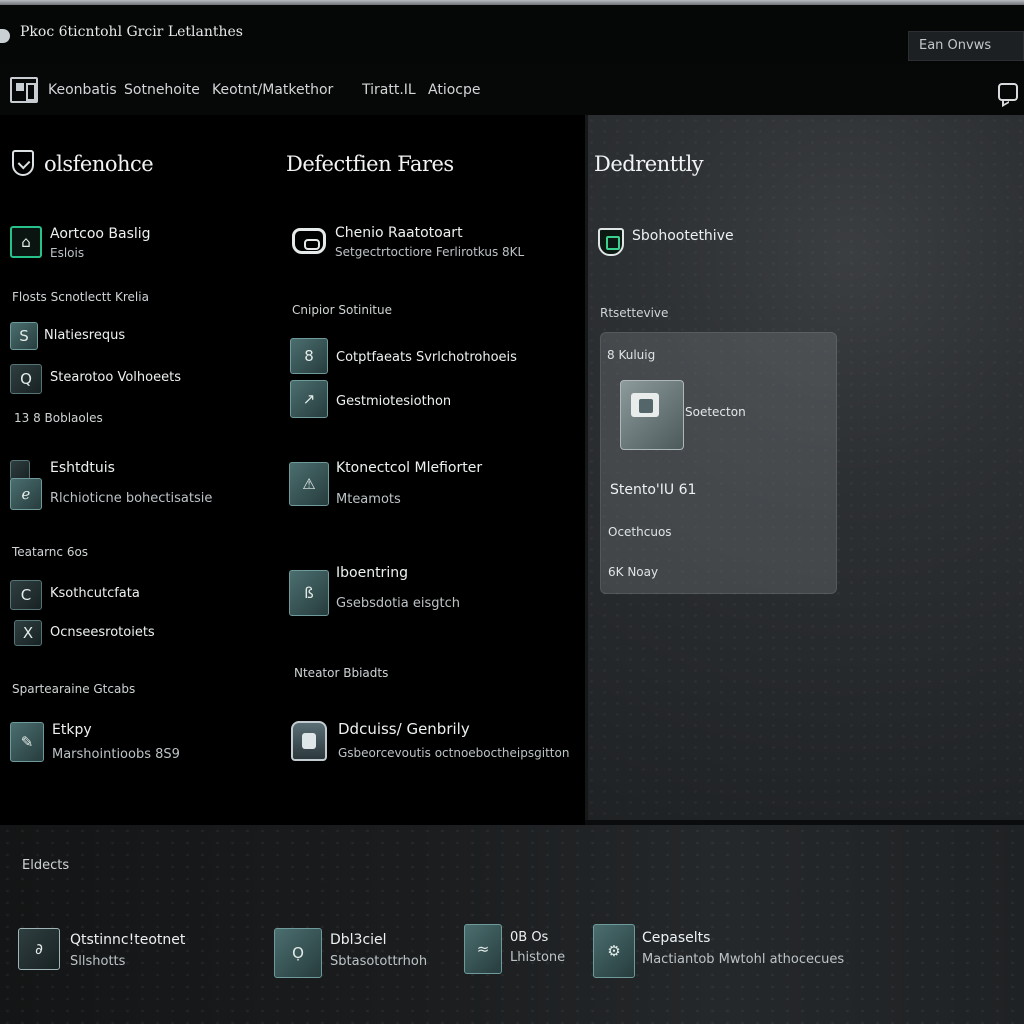  What do you see at coordinates (20, 470) in the screenshot?
I see `stats-icon` at bounding box center [20, 470].